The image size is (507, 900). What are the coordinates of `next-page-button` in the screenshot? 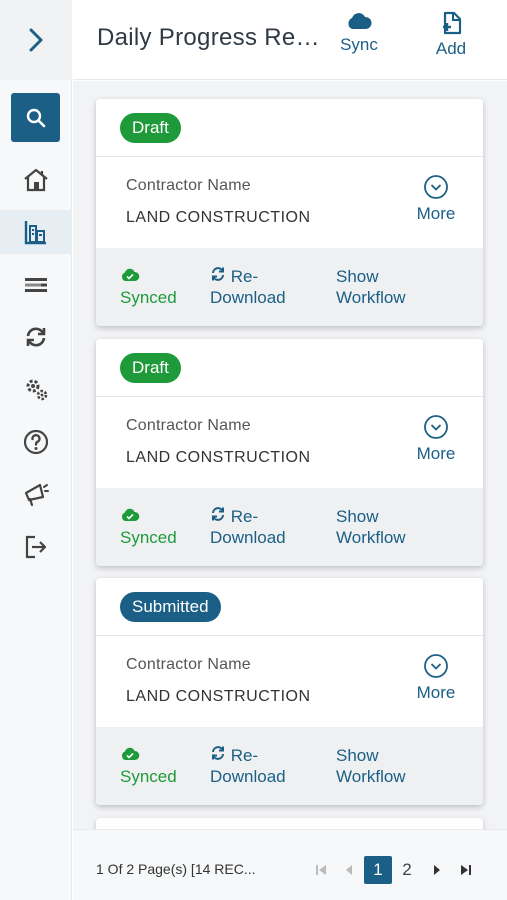 It's located at (437, 870).